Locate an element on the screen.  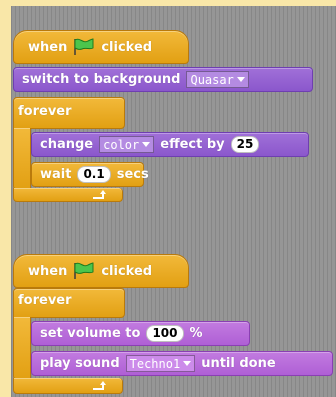
set-volume-block: set volume to 100 % is located at coordinates (140, 333).